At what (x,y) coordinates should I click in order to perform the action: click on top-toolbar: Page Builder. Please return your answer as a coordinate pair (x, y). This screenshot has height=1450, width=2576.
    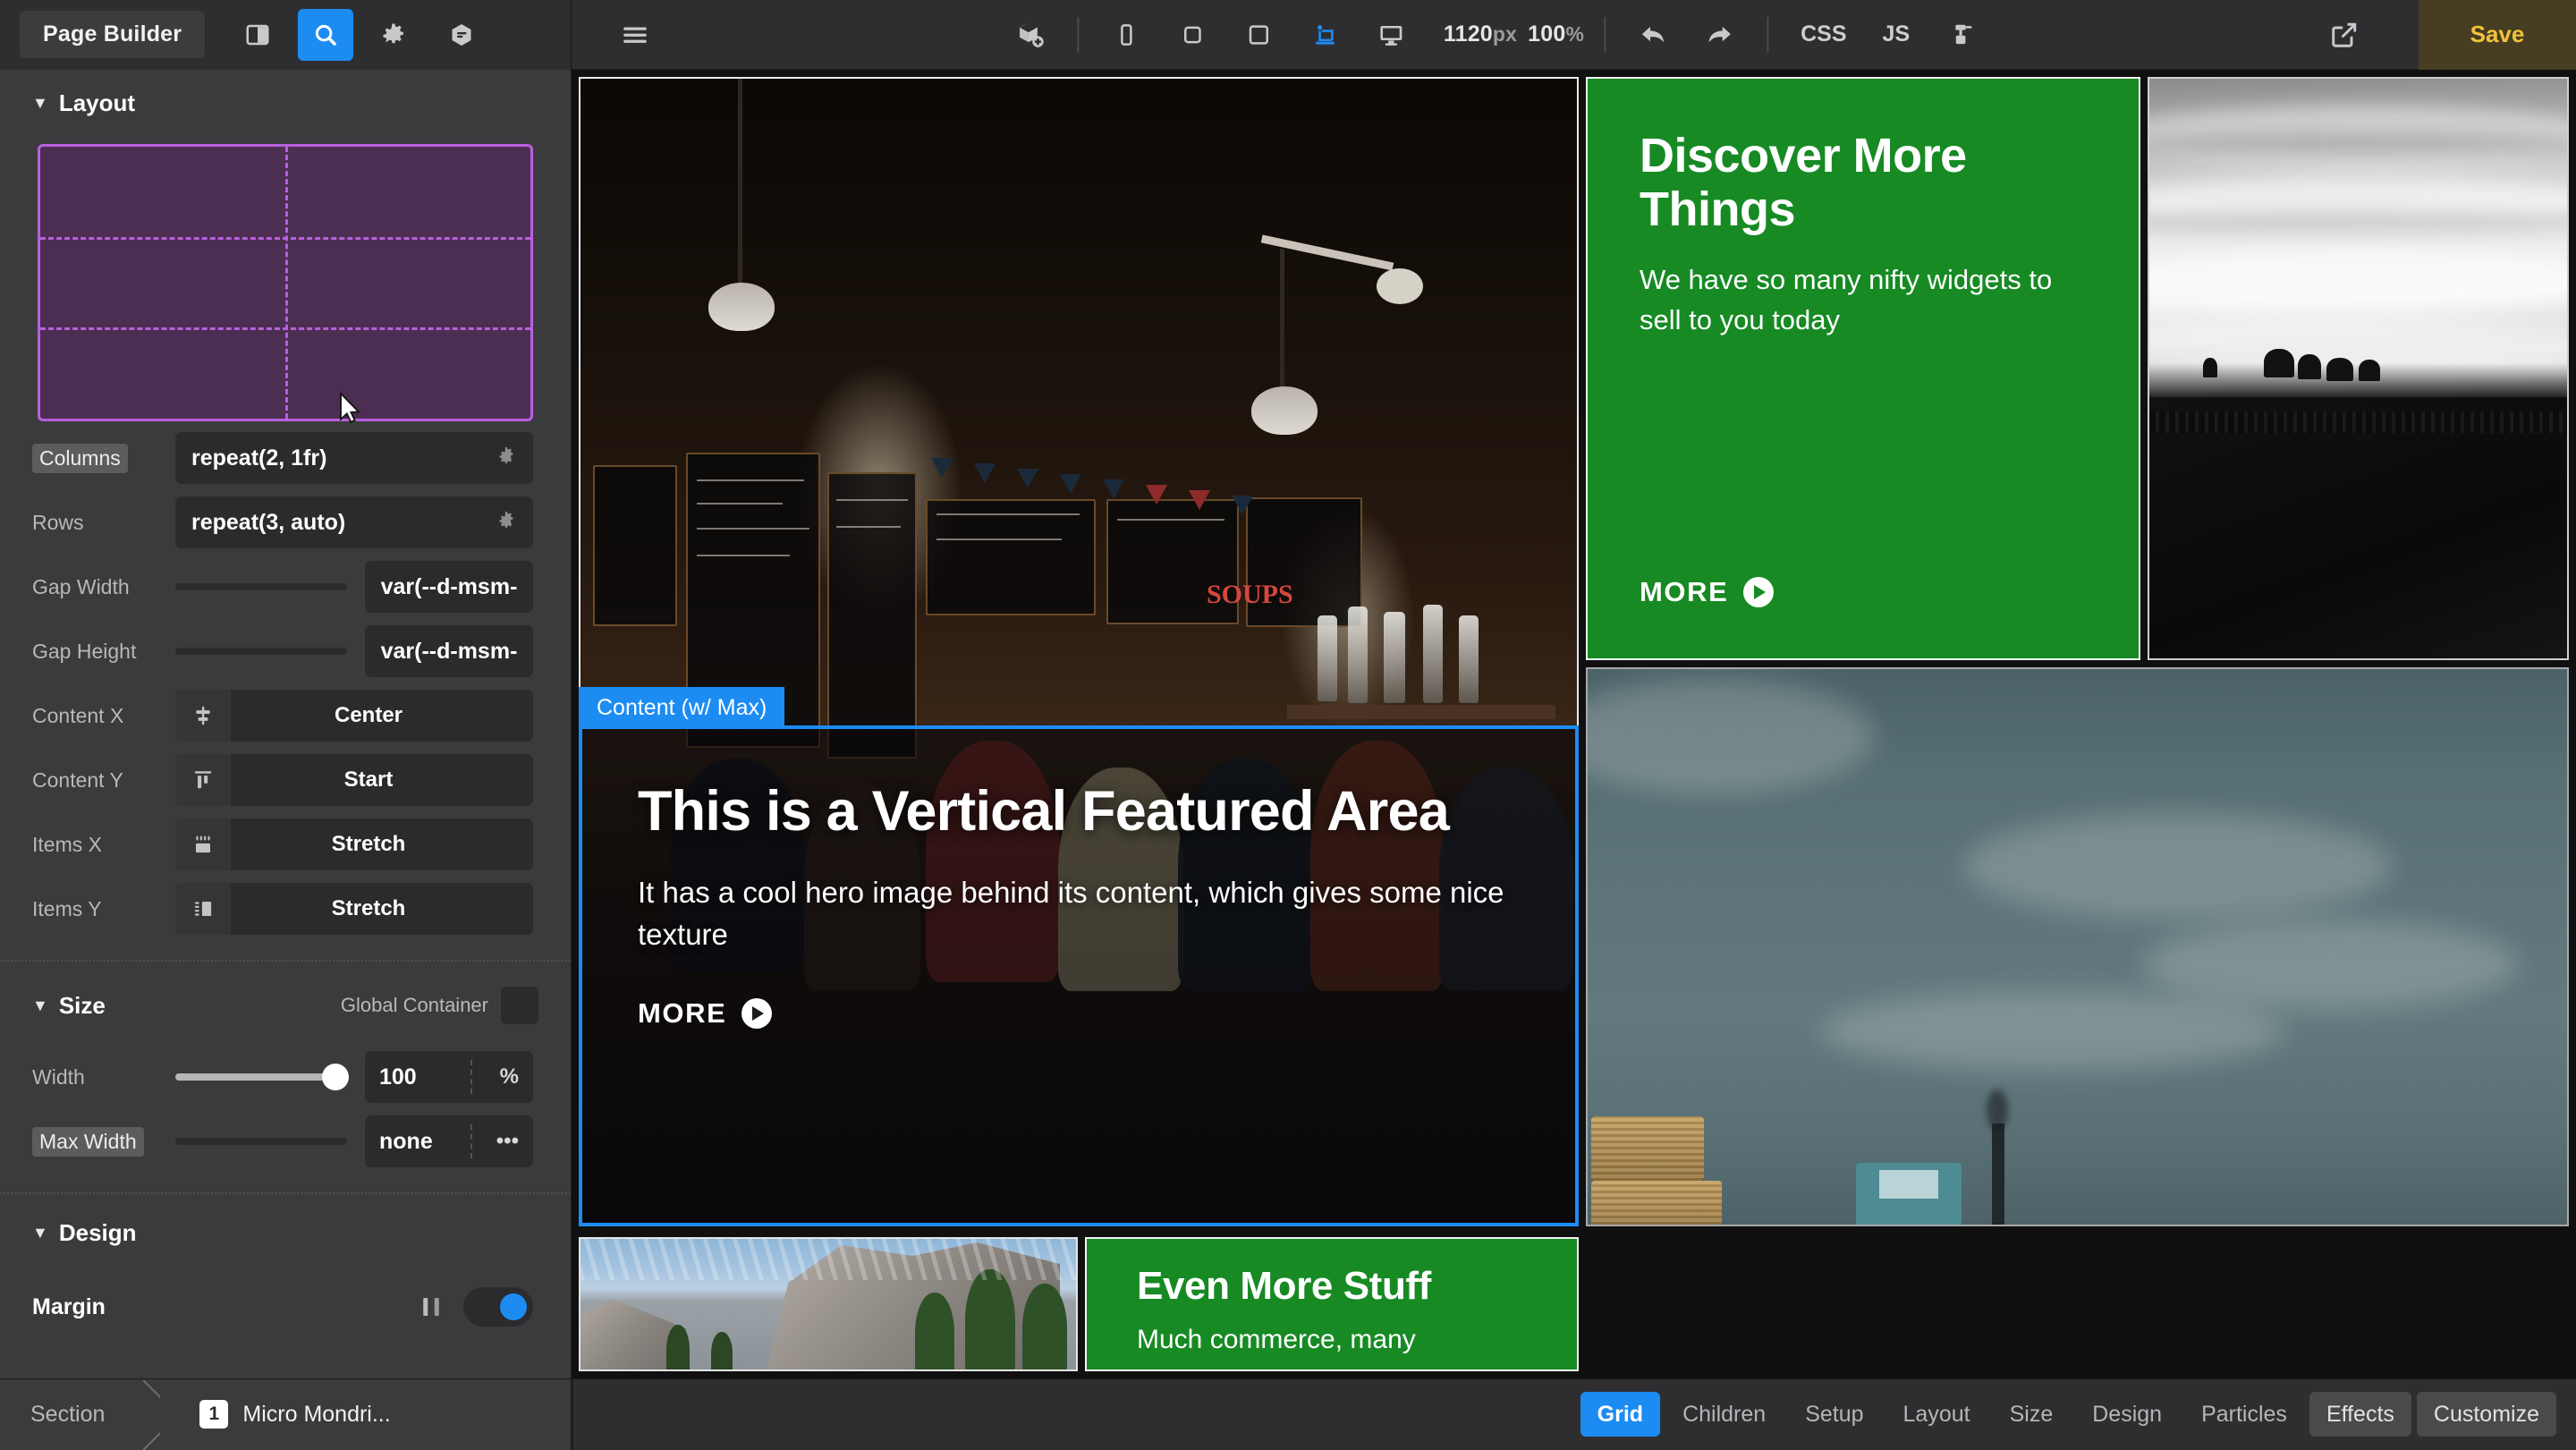
    Looking at the image, I should click on (1288, 35).